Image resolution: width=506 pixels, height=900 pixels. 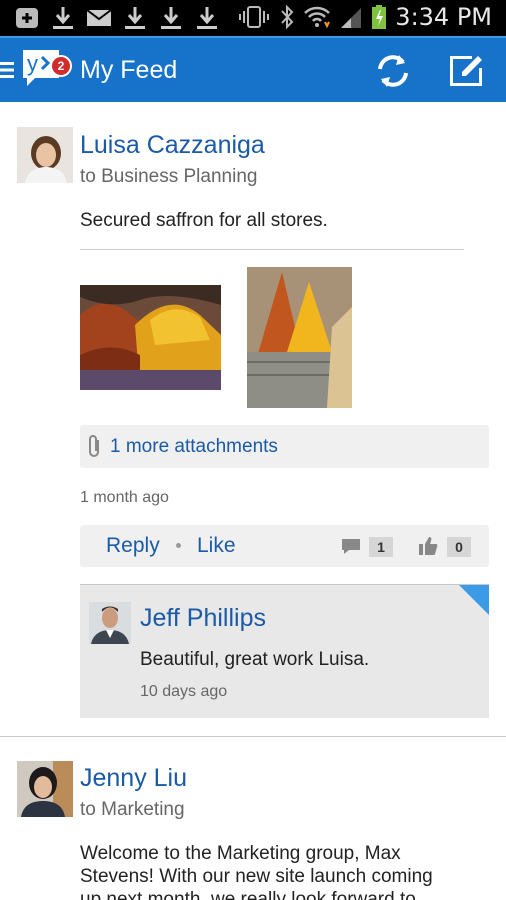 I want to click on signal-icon, so click(x=351, y=18).